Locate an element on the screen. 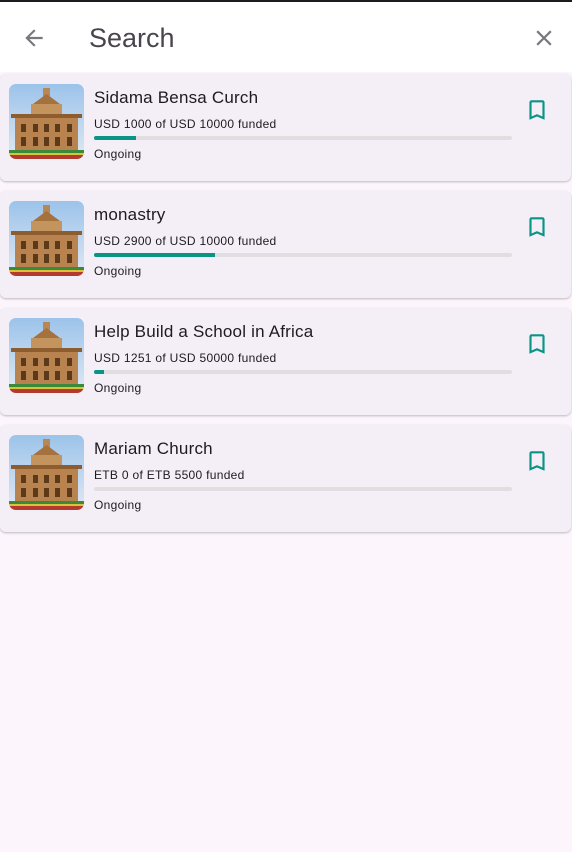 This screenshot has height=852, width=572. close-icon is located at coordinates (544, 38).